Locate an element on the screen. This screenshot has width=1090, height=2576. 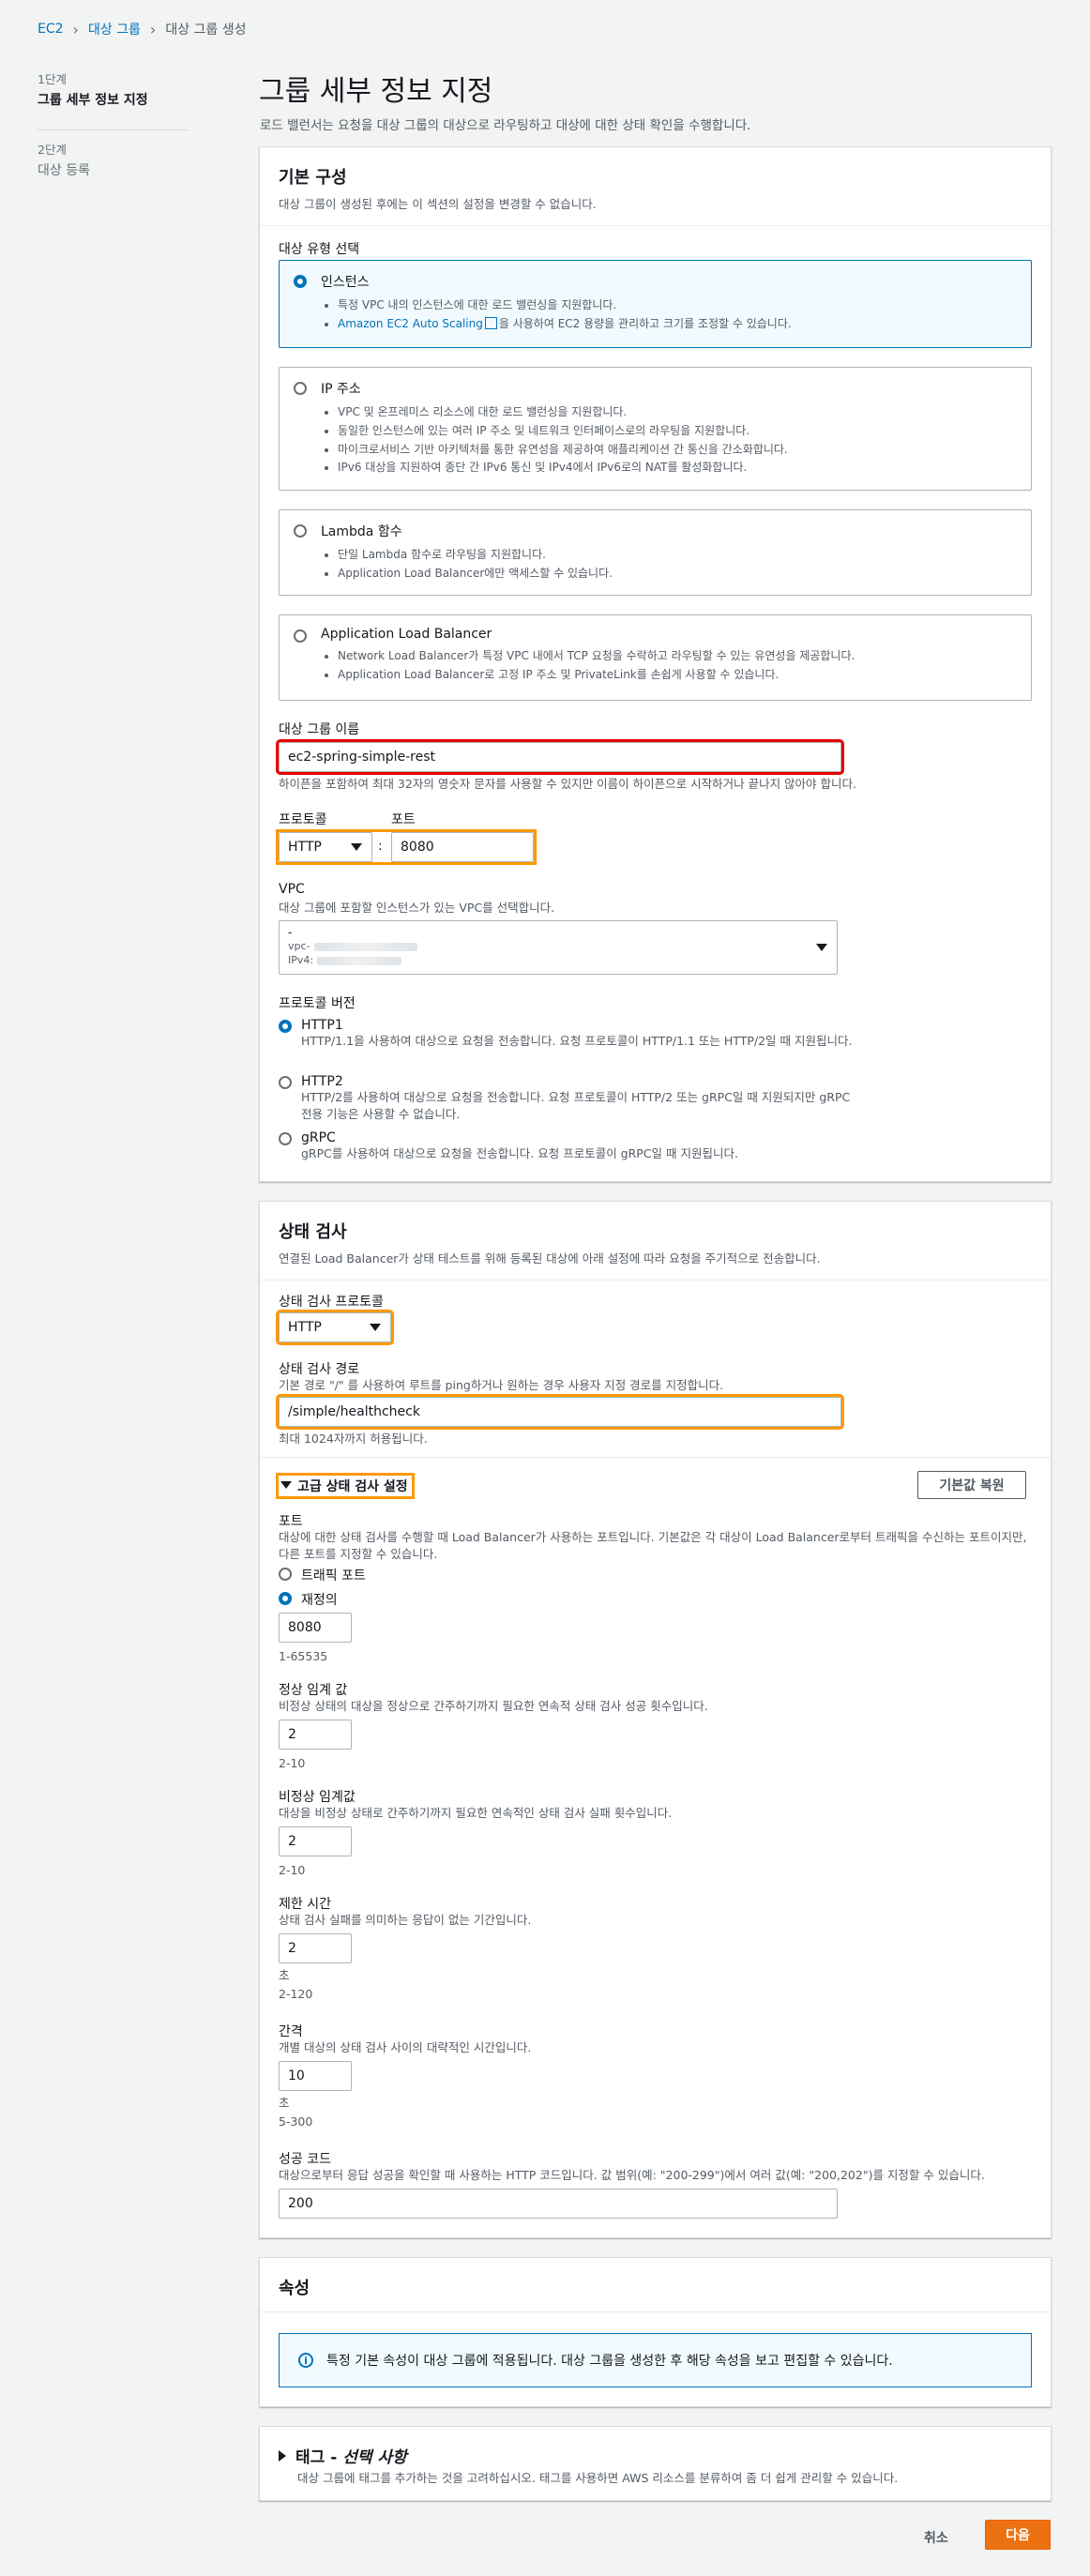
breadcrumb-target-groups: 대상 그룹 is located at coordinates (115, 29).